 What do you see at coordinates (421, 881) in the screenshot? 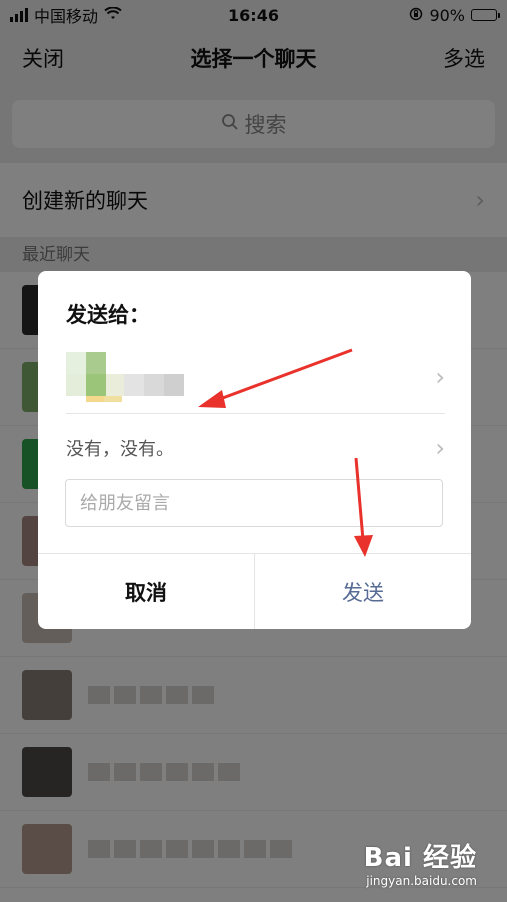
I see `watermark-url: jingyan.baidu.com` at bounding box center [421, 881].